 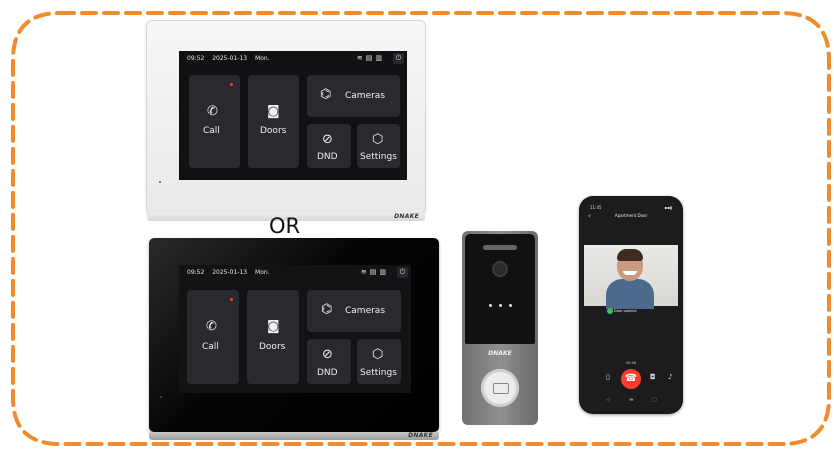 I want to click on door-station-panel, so click(x=500, y=289).